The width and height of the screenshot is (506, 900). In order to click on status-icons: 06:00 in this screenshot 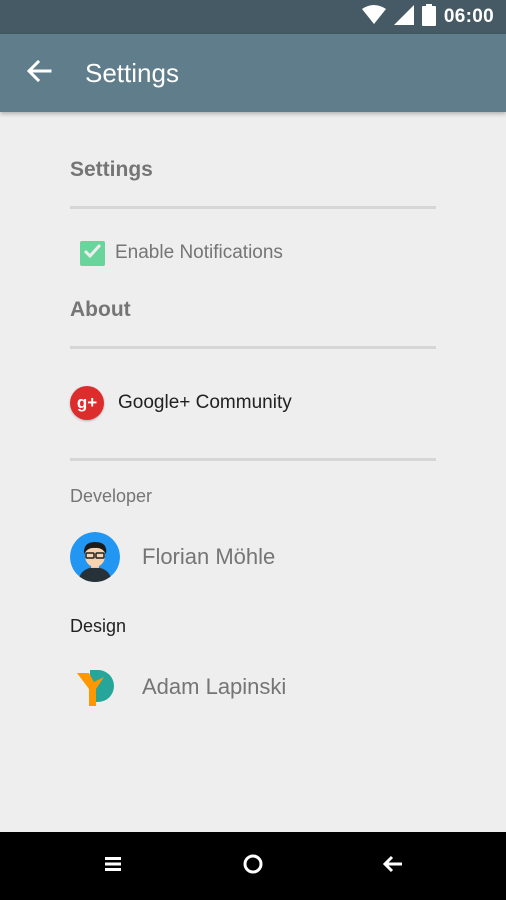, I will do `click(427, 17)`.